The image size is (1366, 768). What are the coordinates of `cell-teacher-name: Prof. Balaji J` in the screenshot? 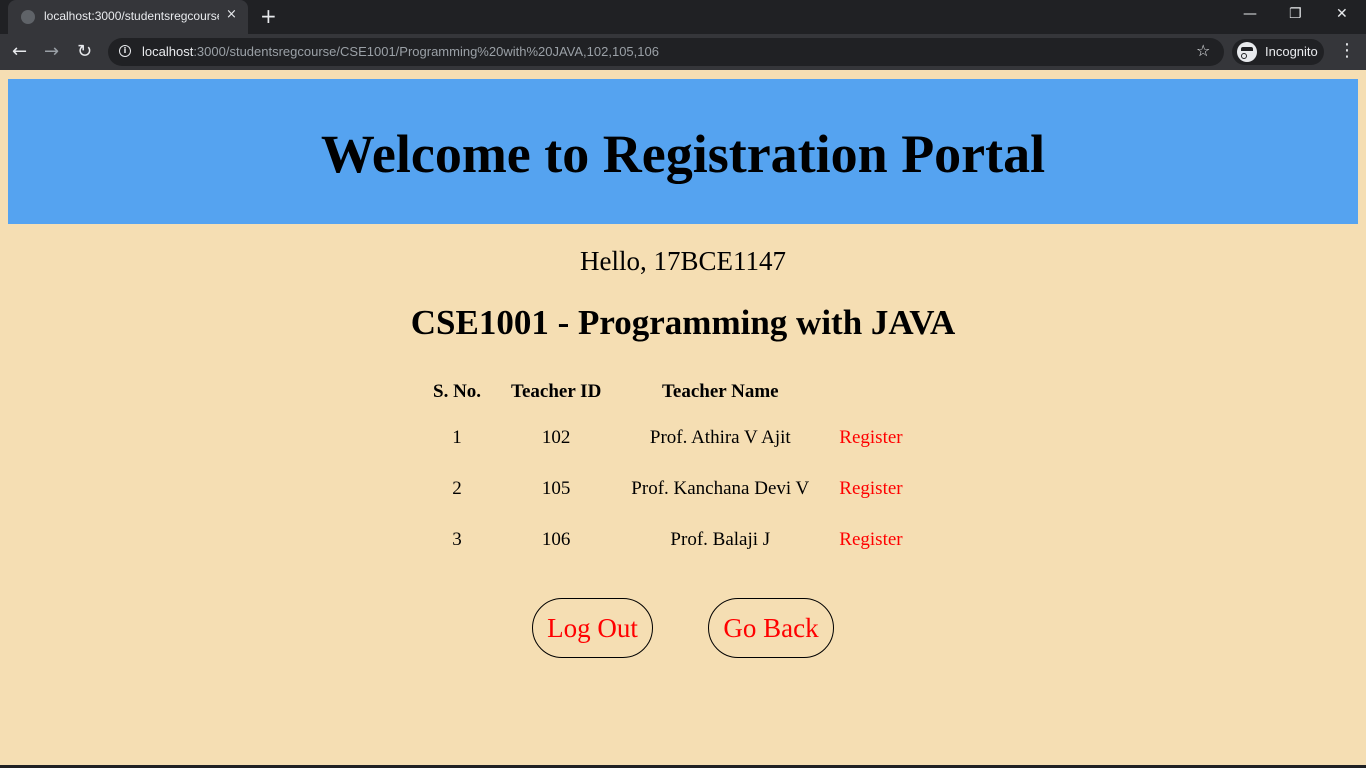 It's located at (720, 539).